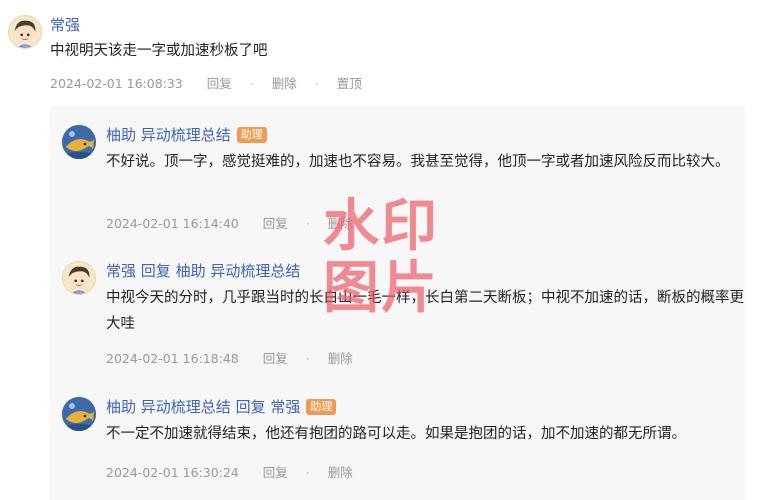  I want to click on reply-target-name: 常强, so click(285, 407).